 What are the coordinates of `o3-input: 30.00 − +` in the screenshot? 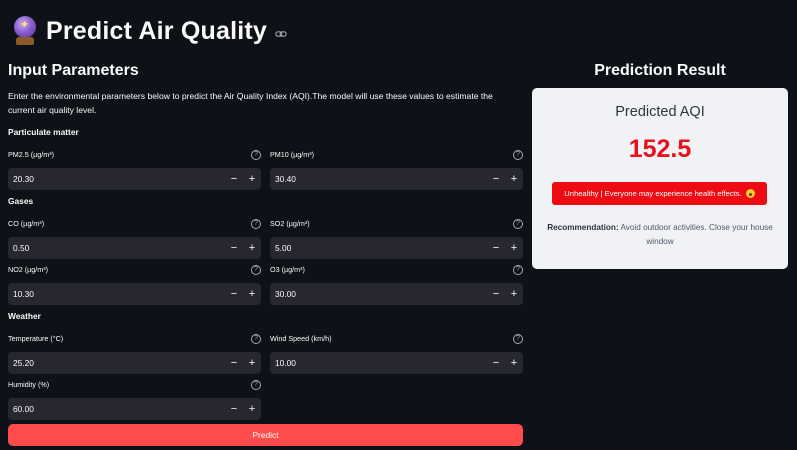 It's located at (396, 294).